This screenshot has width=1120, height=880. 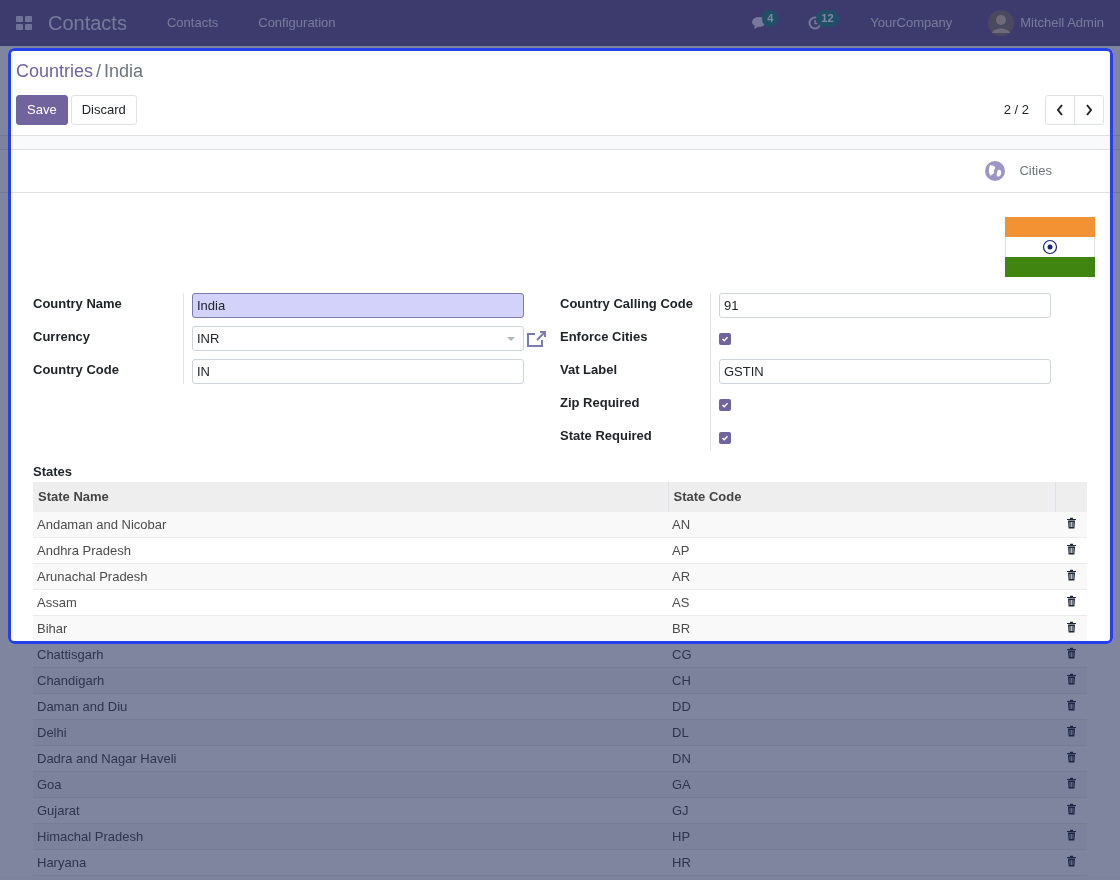 What do you see at coordinates (350, 602) in the screenshot?
I see `table-cell: Assam` at bounding box center [350, 602].